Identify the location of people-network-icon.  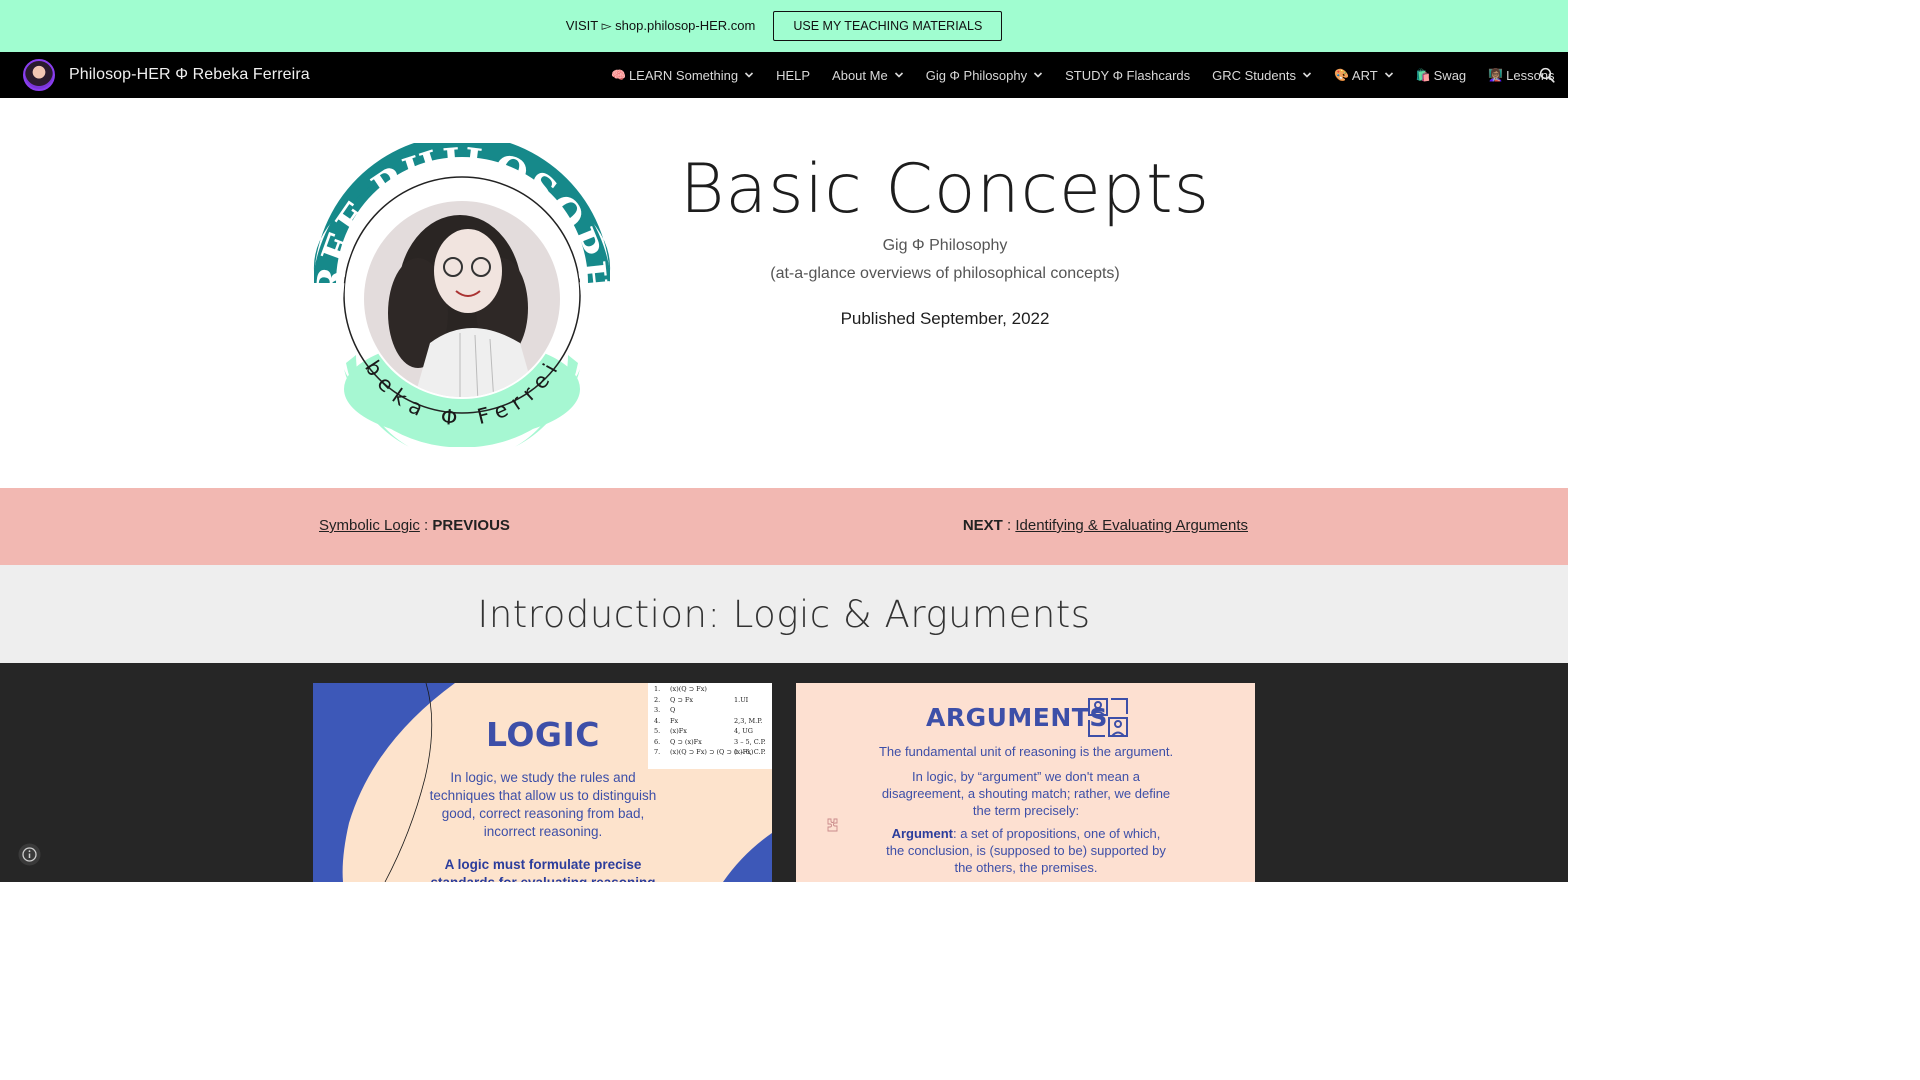
(1108, 717).